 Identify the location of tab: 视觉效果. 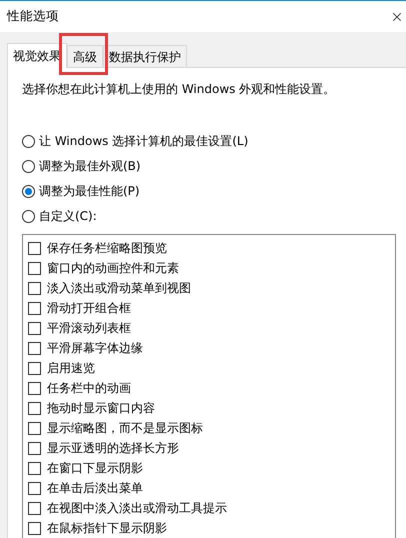
(37, 55).